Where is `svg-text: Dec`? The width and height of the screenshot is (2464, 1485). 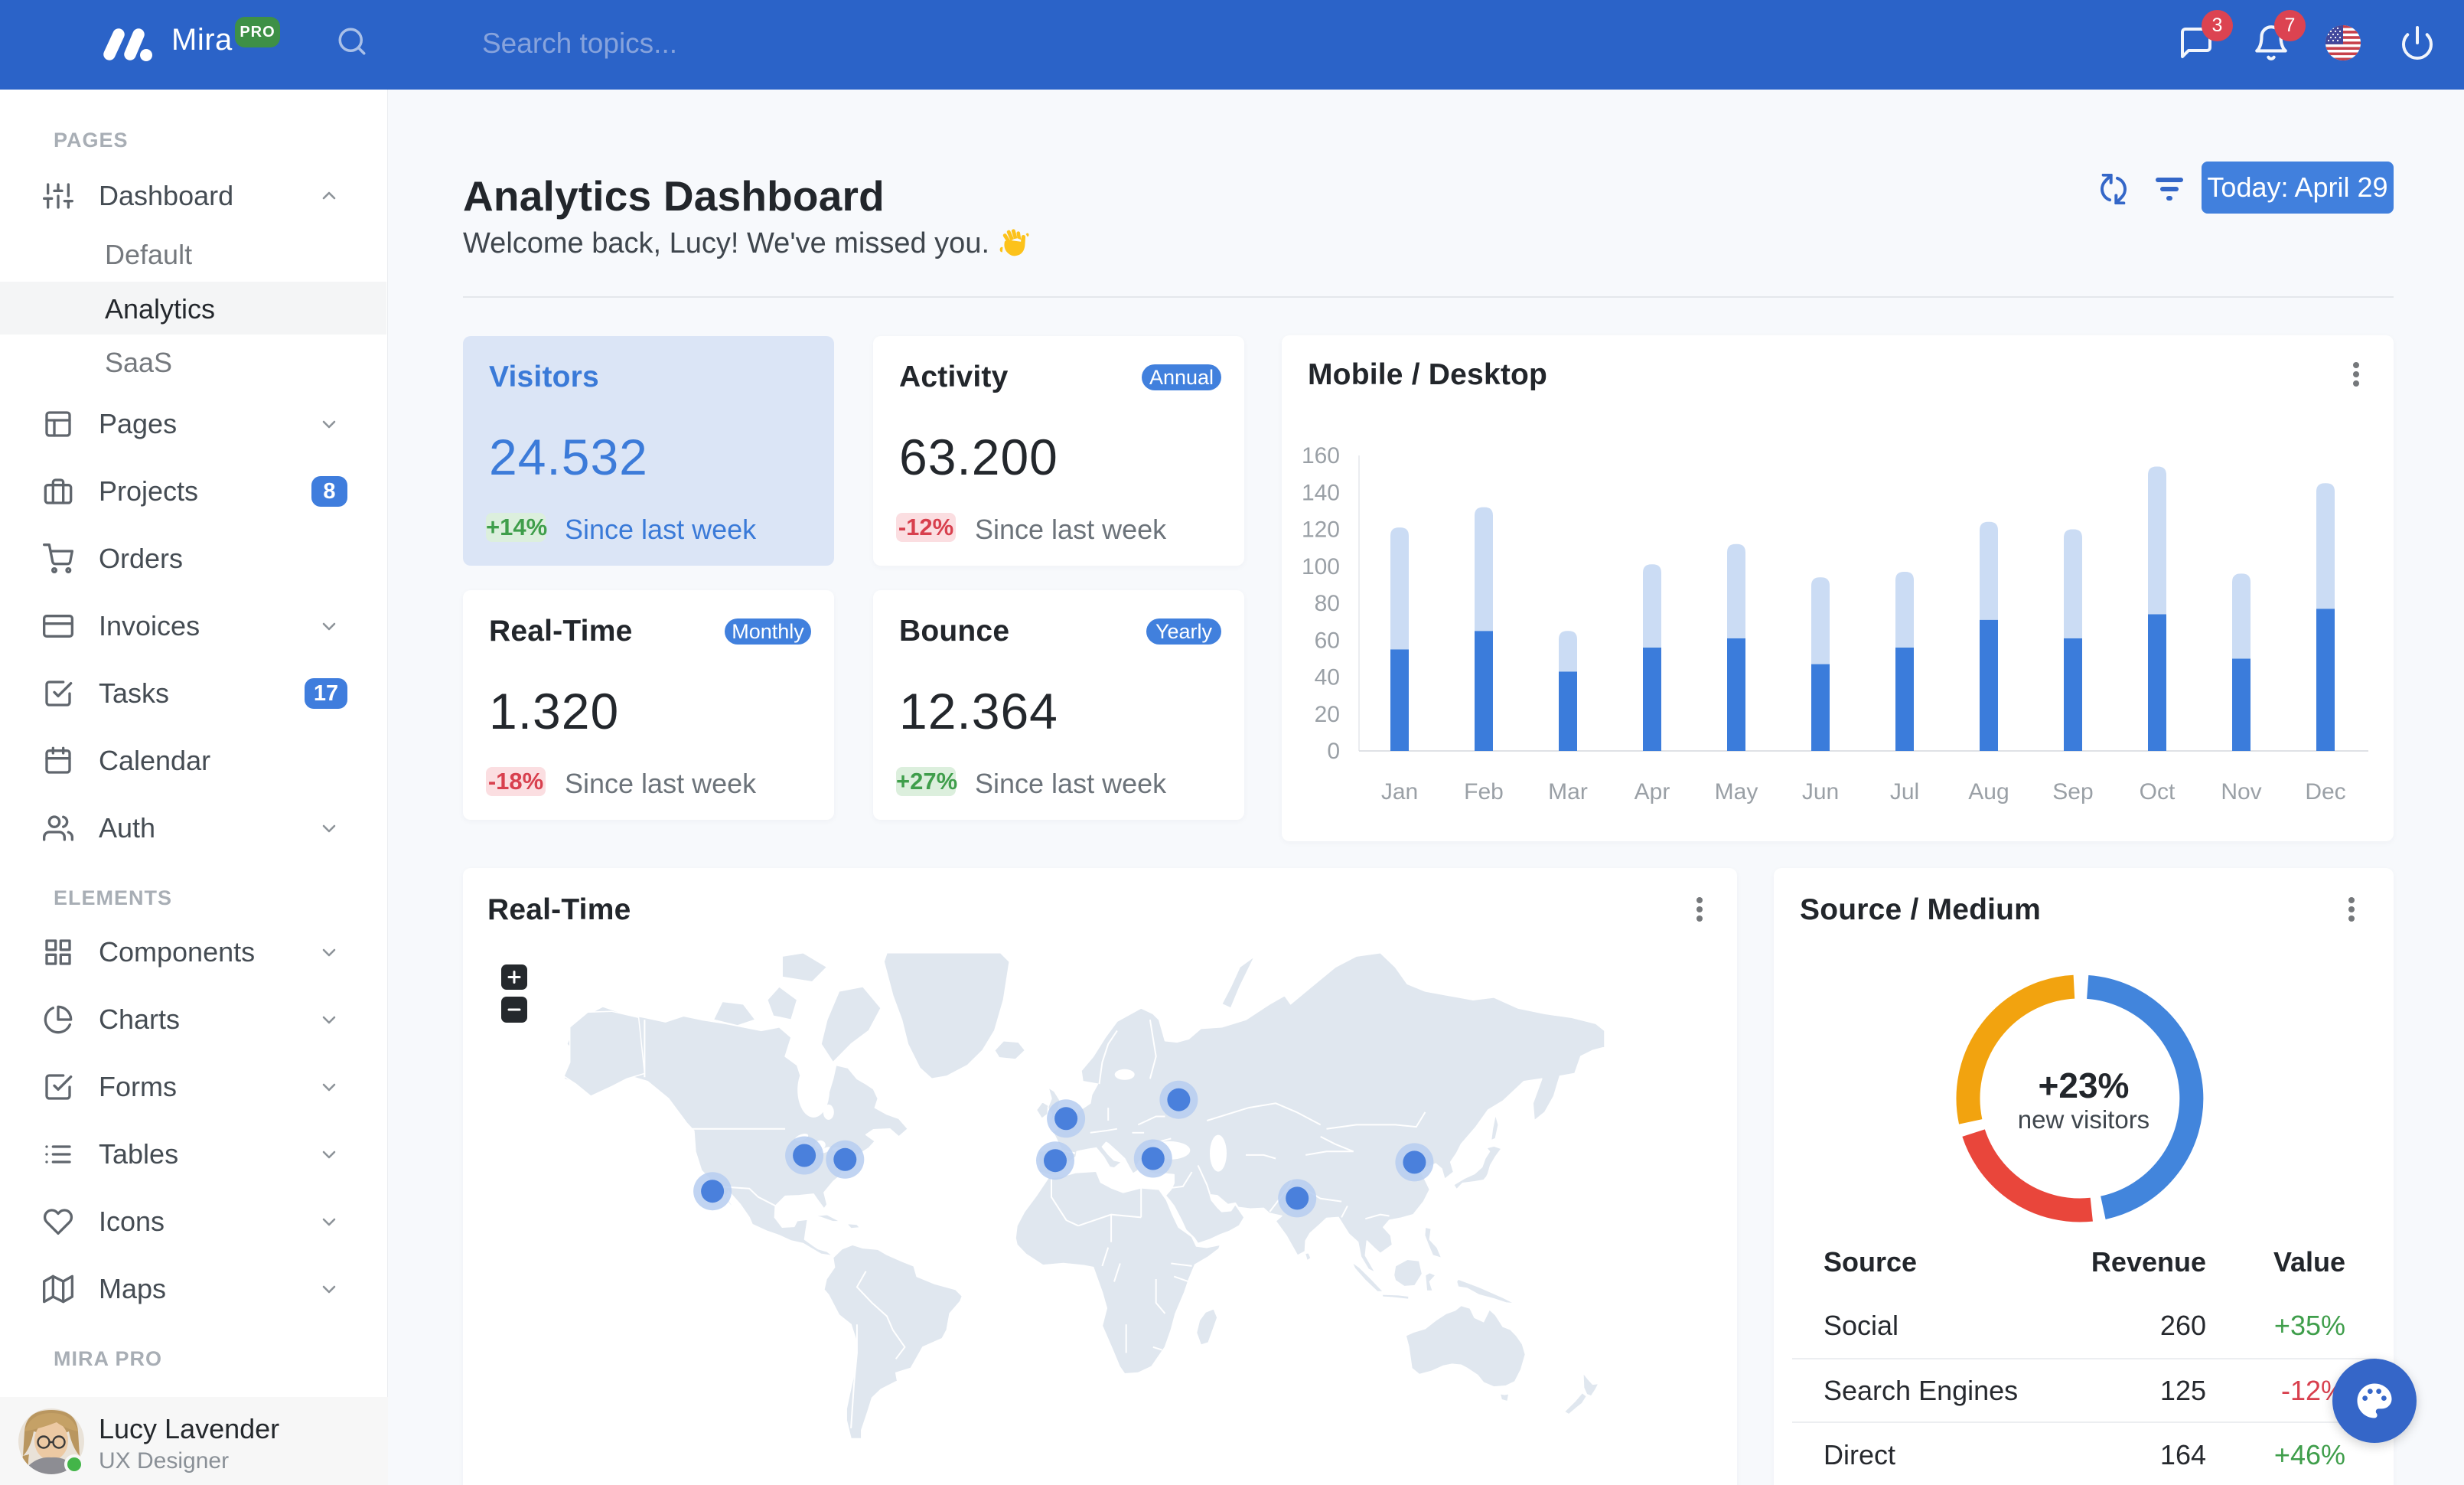 svg-text: Dec is located at coordinates (2325, 792).